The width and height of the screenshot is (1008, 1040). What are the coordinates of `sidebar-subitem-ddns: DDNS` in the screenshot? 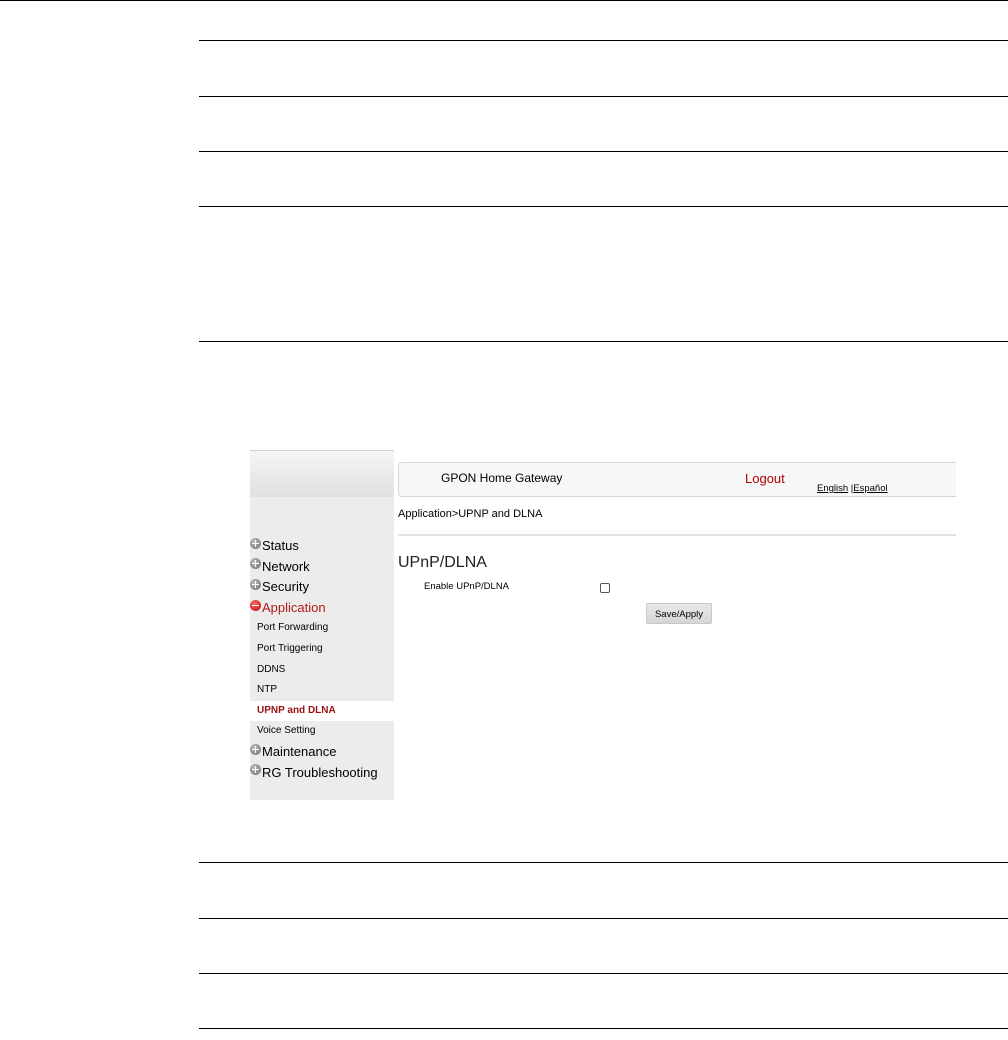 It's located at (322, 670).